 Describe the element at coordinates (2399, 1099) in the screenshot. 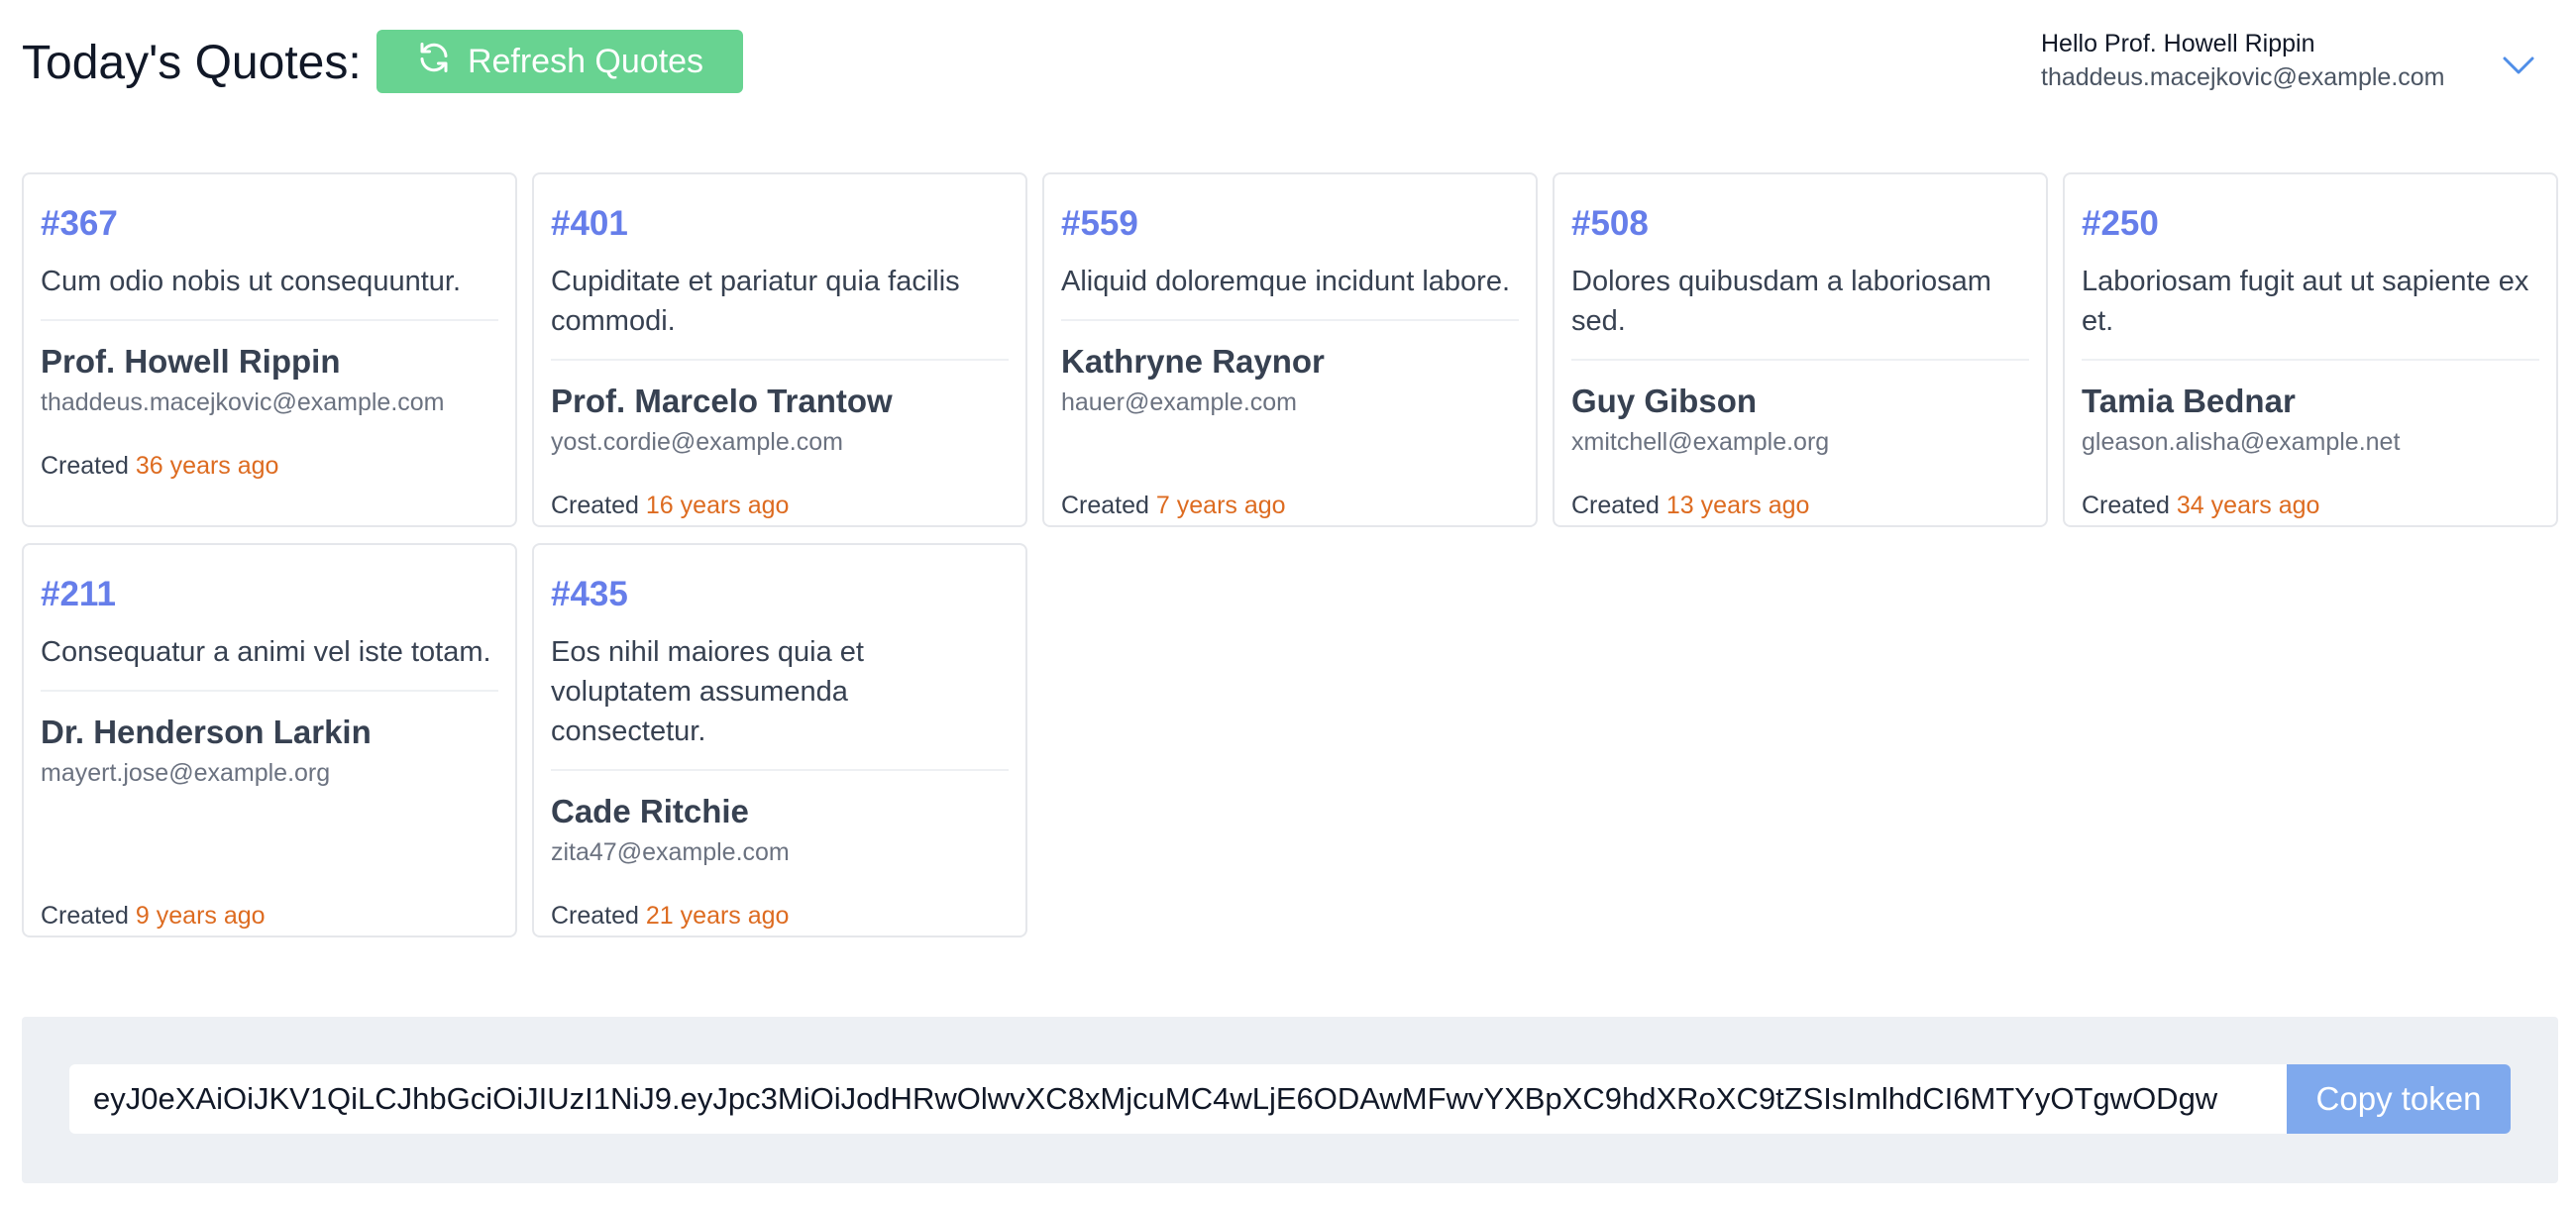

I see `copy-token-button: Copy token` at that location.